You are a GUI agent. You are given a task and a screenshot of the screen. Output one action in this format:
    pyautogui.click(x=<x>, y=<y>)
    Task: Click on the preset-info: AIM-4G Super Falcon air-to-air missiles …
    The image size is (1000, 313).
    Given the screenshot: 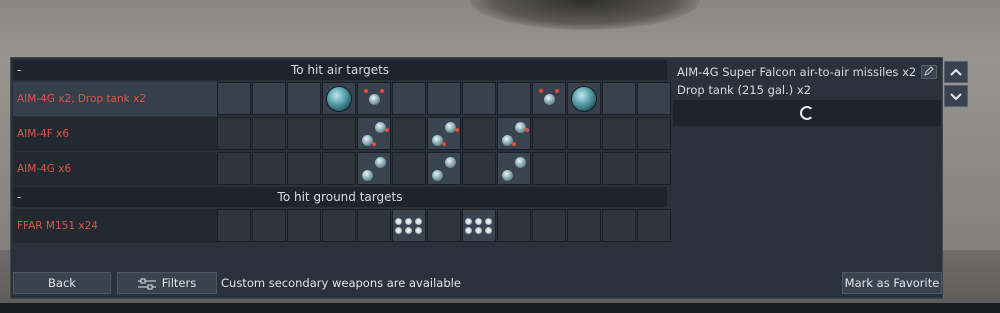 What is the action you would take?
    pyautogui.click(x=807, y=93)
    